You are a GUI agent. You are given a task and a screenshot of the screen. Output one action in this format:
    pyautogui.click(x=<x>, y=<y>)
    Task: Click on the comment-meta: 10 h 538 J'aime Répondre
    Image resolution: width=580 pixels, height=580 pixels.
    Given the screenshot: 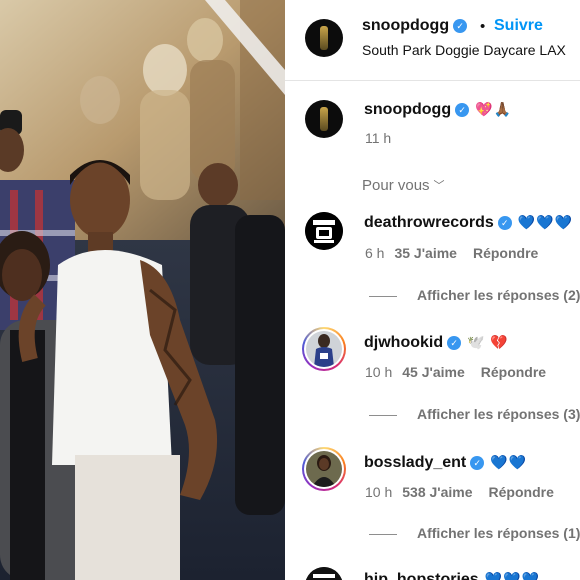 What is the action you would take?
    pyautogui.click(x=459, y=492)
    